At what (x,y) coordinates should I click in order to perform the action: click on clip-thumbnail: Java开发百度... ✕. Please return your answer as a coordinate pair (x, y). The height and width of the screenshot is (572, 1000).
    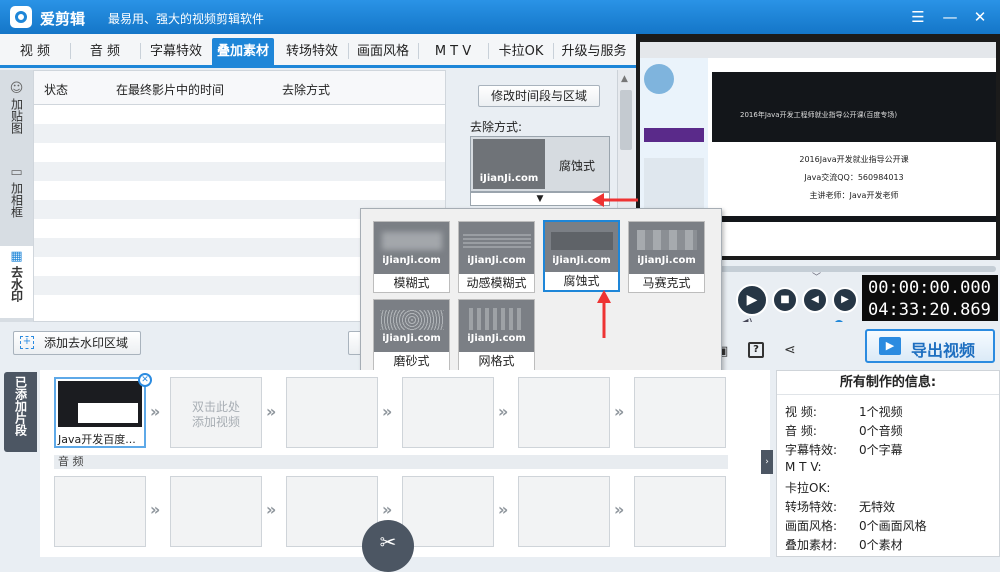
    Looking at the image, I should click on (103, 410).